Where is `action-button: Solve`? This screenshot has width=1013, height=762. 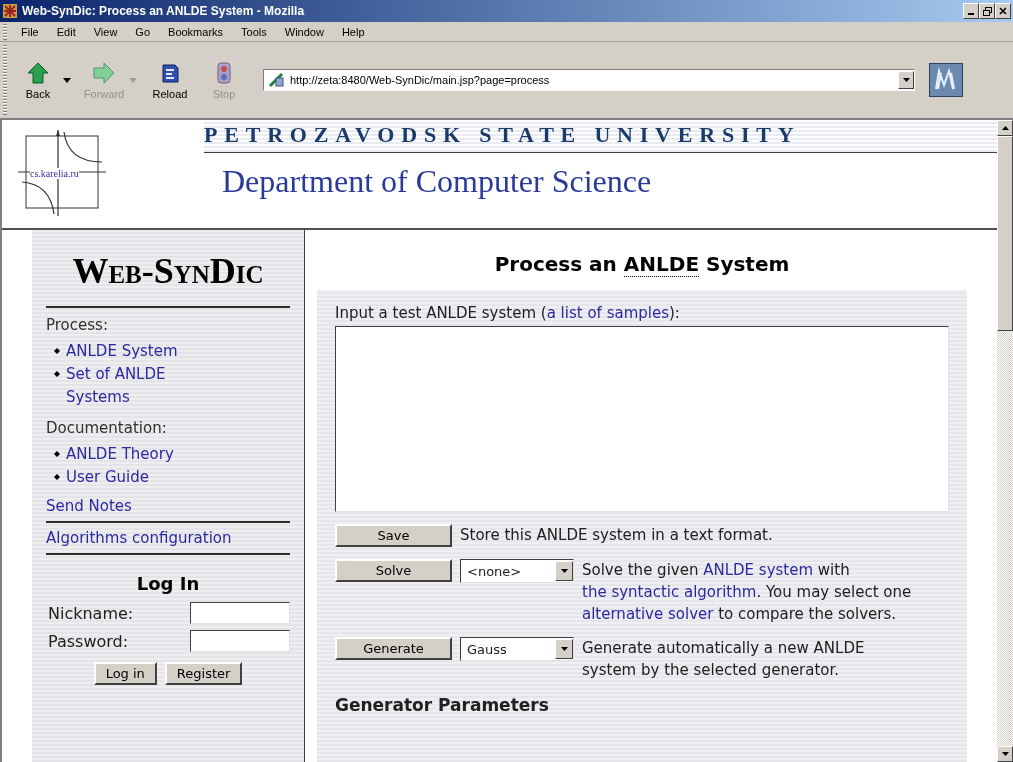 action-button: Solve is located at coordinates (393, 570).